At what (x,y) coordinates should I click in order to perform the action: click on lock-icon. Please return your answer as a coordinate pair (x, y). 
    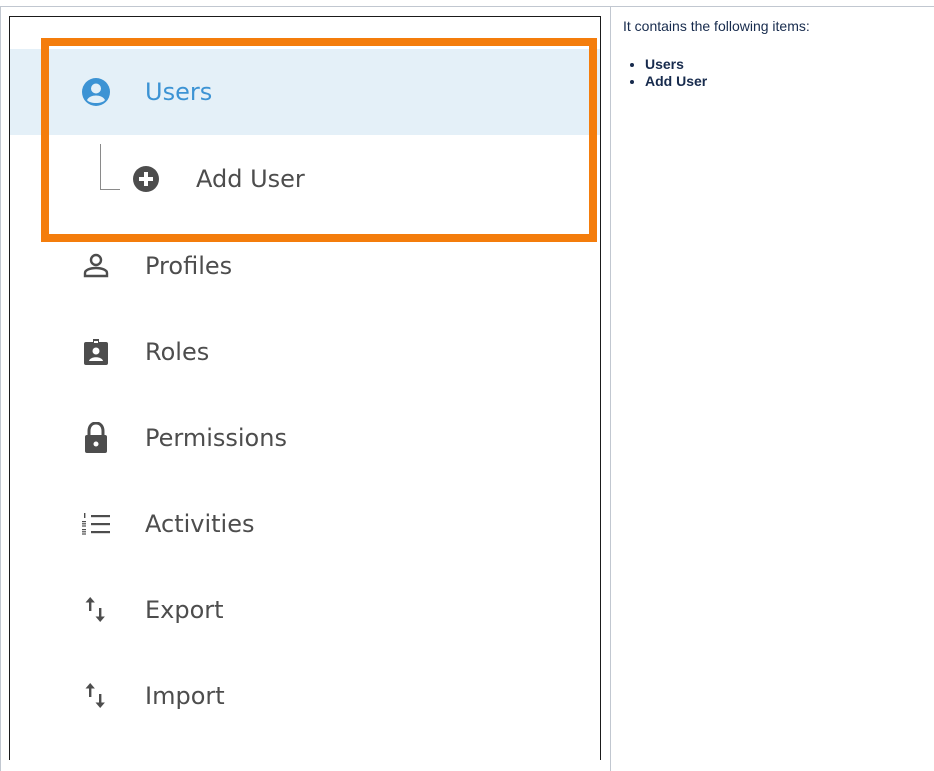
    Looking at the image, I should click on (96, 438).